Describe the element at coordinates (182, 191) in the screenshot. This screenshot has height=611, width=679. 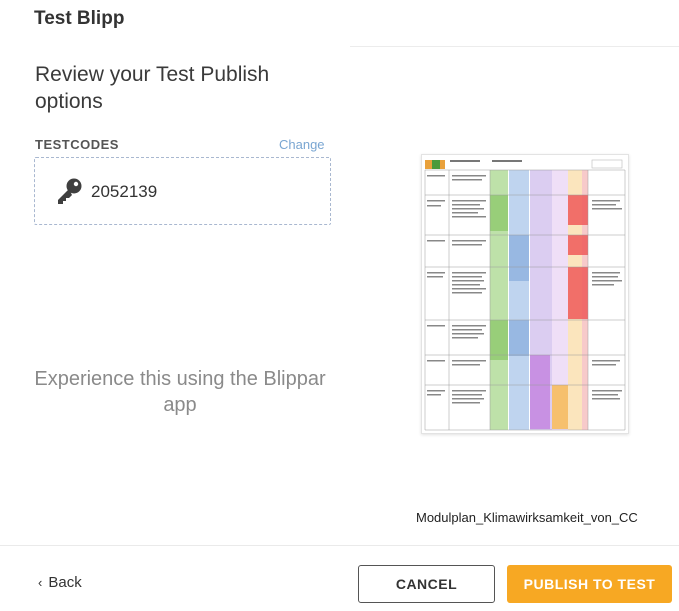
I see `testcode-box: 2052139` at that location.